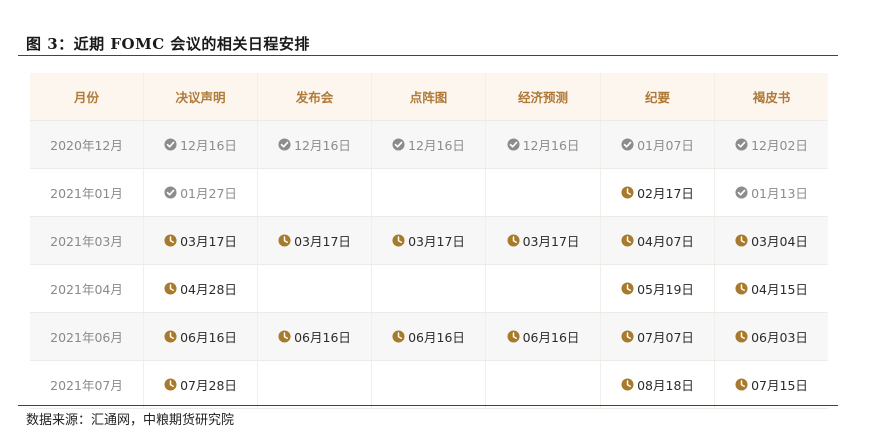 The height and width of the screenshot is (441, 869). I want to click on month-cell: 2020年12月, so click(87, 144).